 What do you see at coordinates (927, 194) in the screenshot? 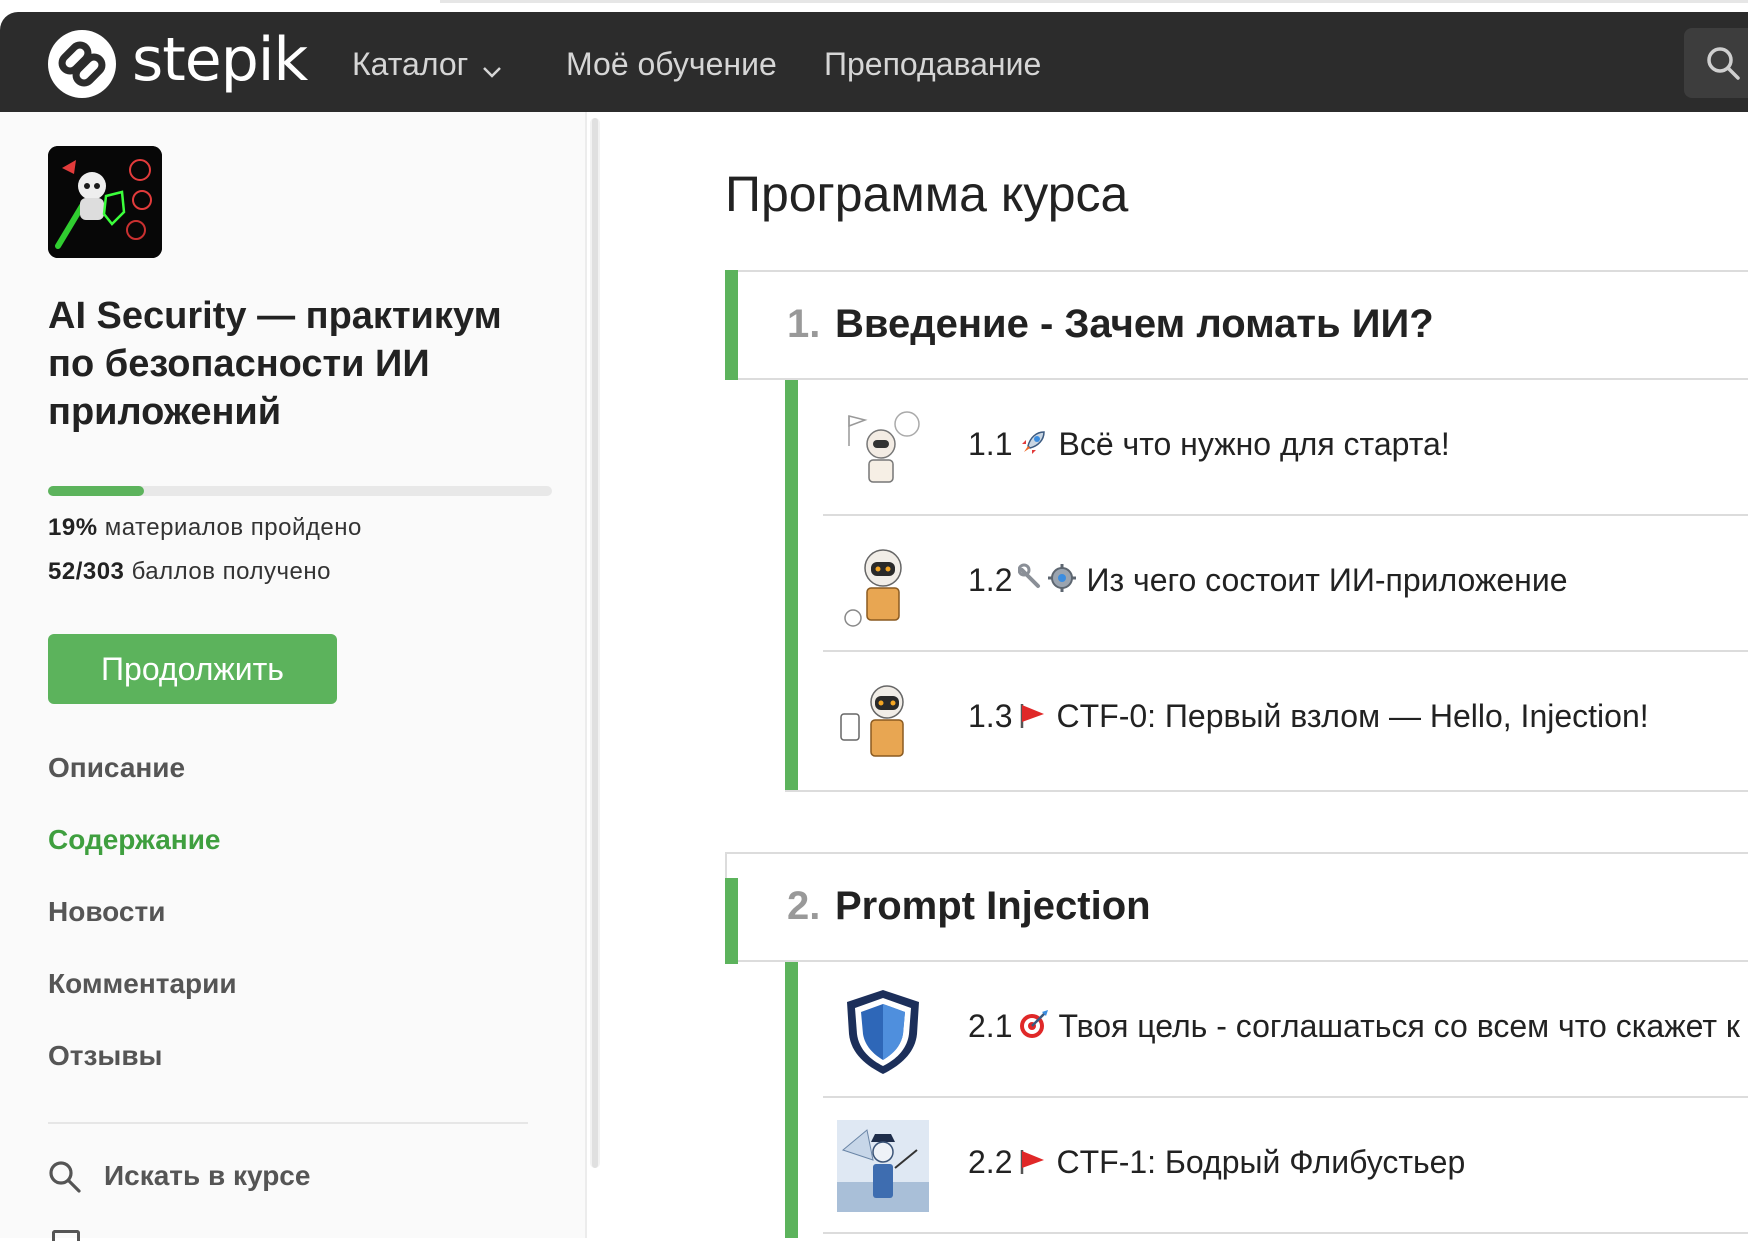
I see `page-title: Программа курса` at bounding box center [927, 194].